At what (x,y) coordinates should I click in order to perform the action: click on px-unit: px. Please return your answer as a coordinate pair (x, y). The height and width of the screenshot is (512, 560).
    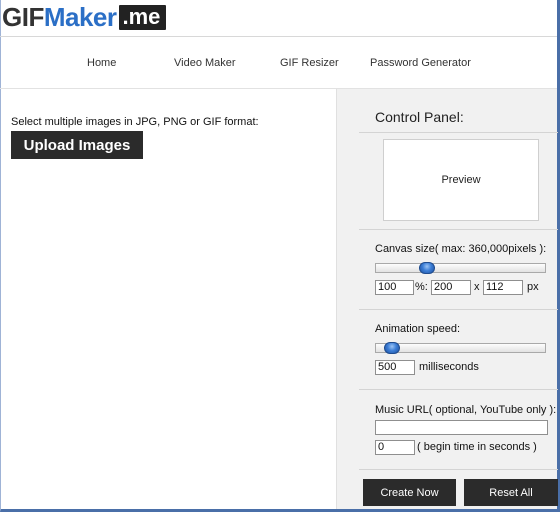
    Looking at the image, I should click on (533, 287).